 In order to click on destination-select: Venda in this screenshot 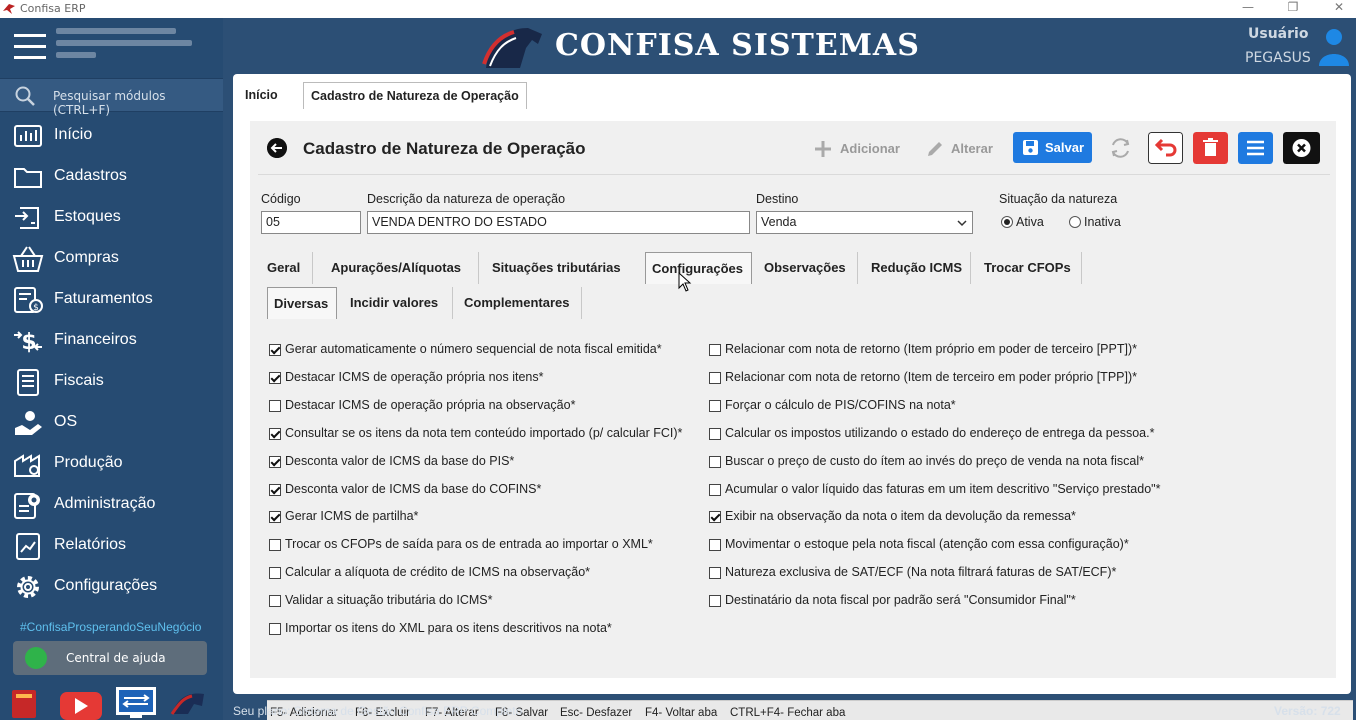, I will do `click(864, 222)`.